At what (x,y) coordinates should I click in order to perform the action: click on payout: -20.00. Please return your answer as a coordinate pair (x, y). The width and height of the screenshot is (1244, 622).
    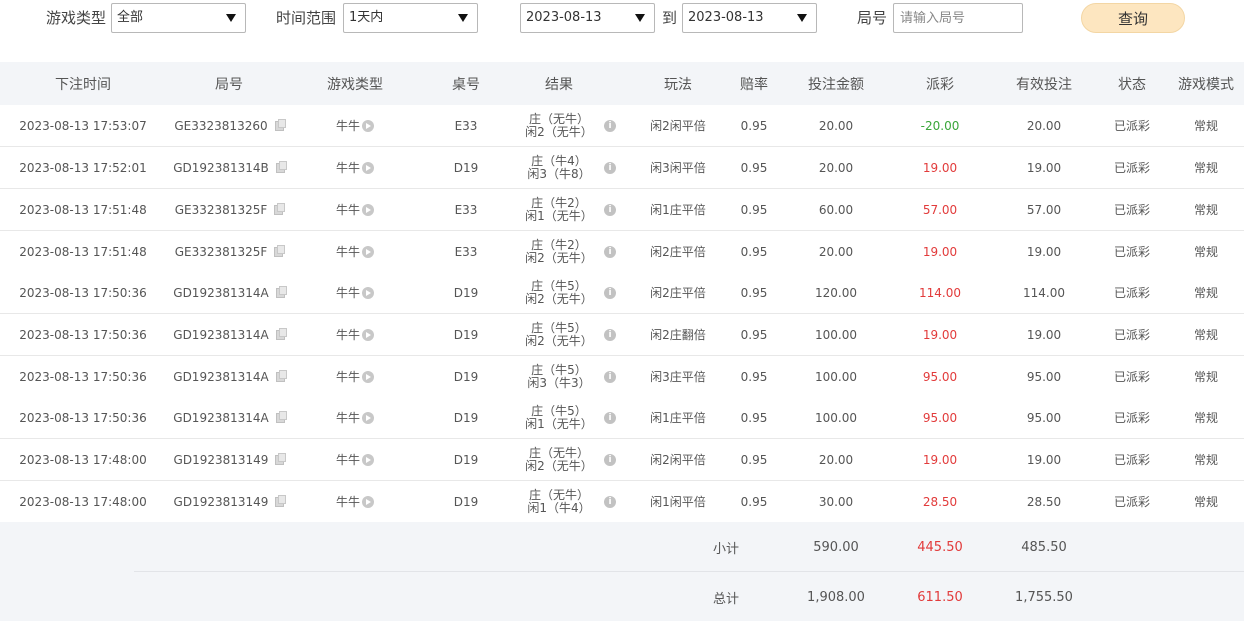
    Looking at the image, I should click on (940, 125).